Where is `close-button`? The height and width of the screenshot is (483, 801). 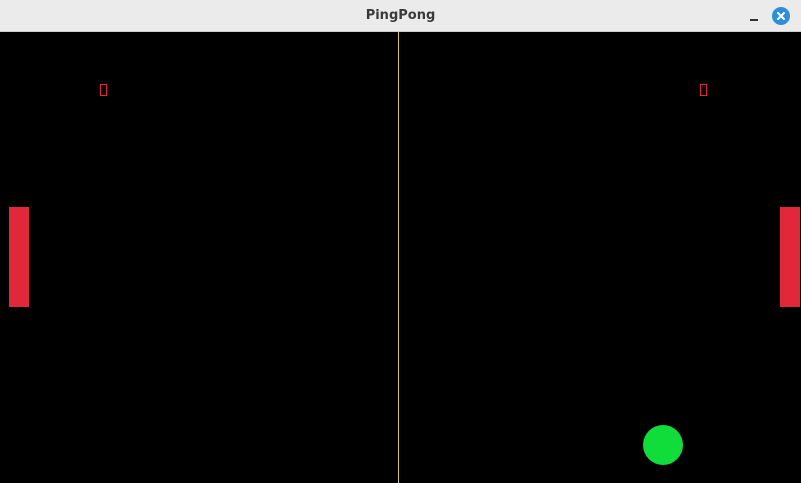 close-button is located at coordinates (781, 16).